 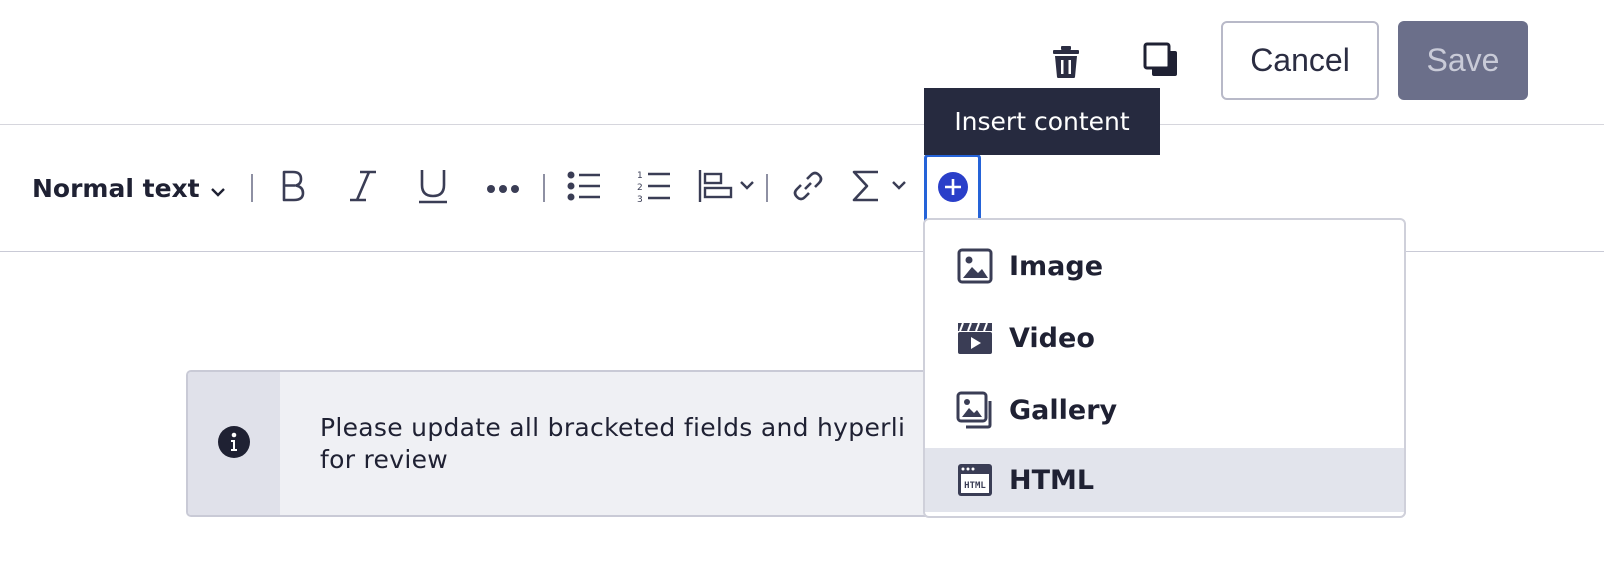 What do you see at coordinates (1052, 338) in the screenshot?
I see `menu-item-label: Video` at bounding box center [1052, 338].